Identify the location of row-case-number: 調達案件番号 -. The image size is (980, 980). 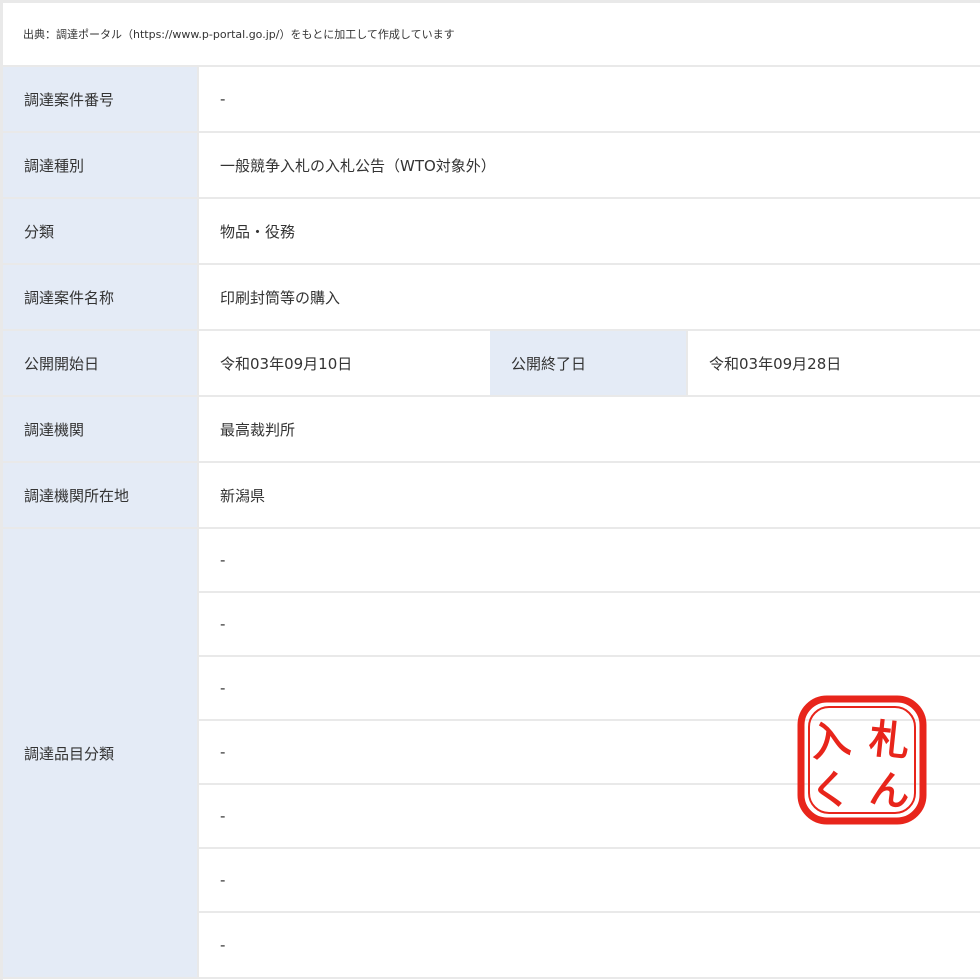
(491, 100).